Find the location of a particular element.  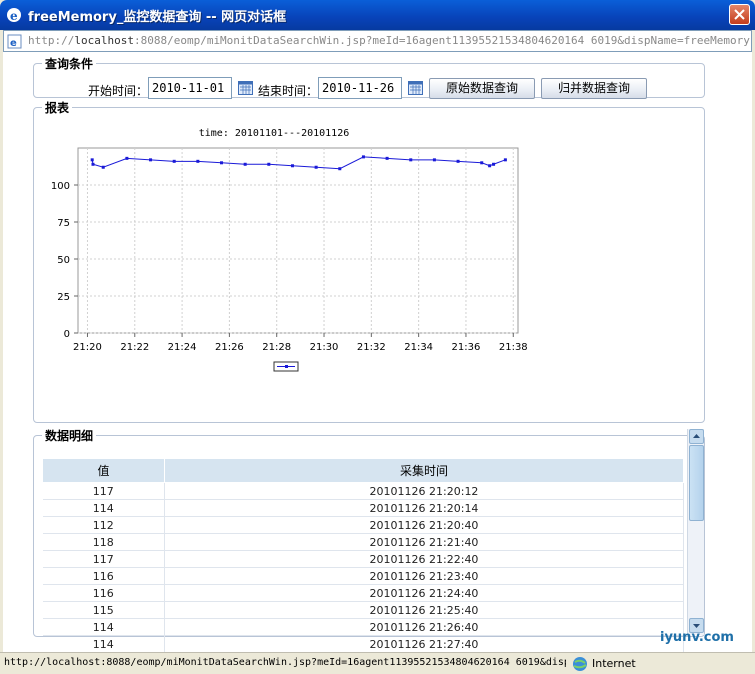

page-icon: e is located at coordinates (14, 41).